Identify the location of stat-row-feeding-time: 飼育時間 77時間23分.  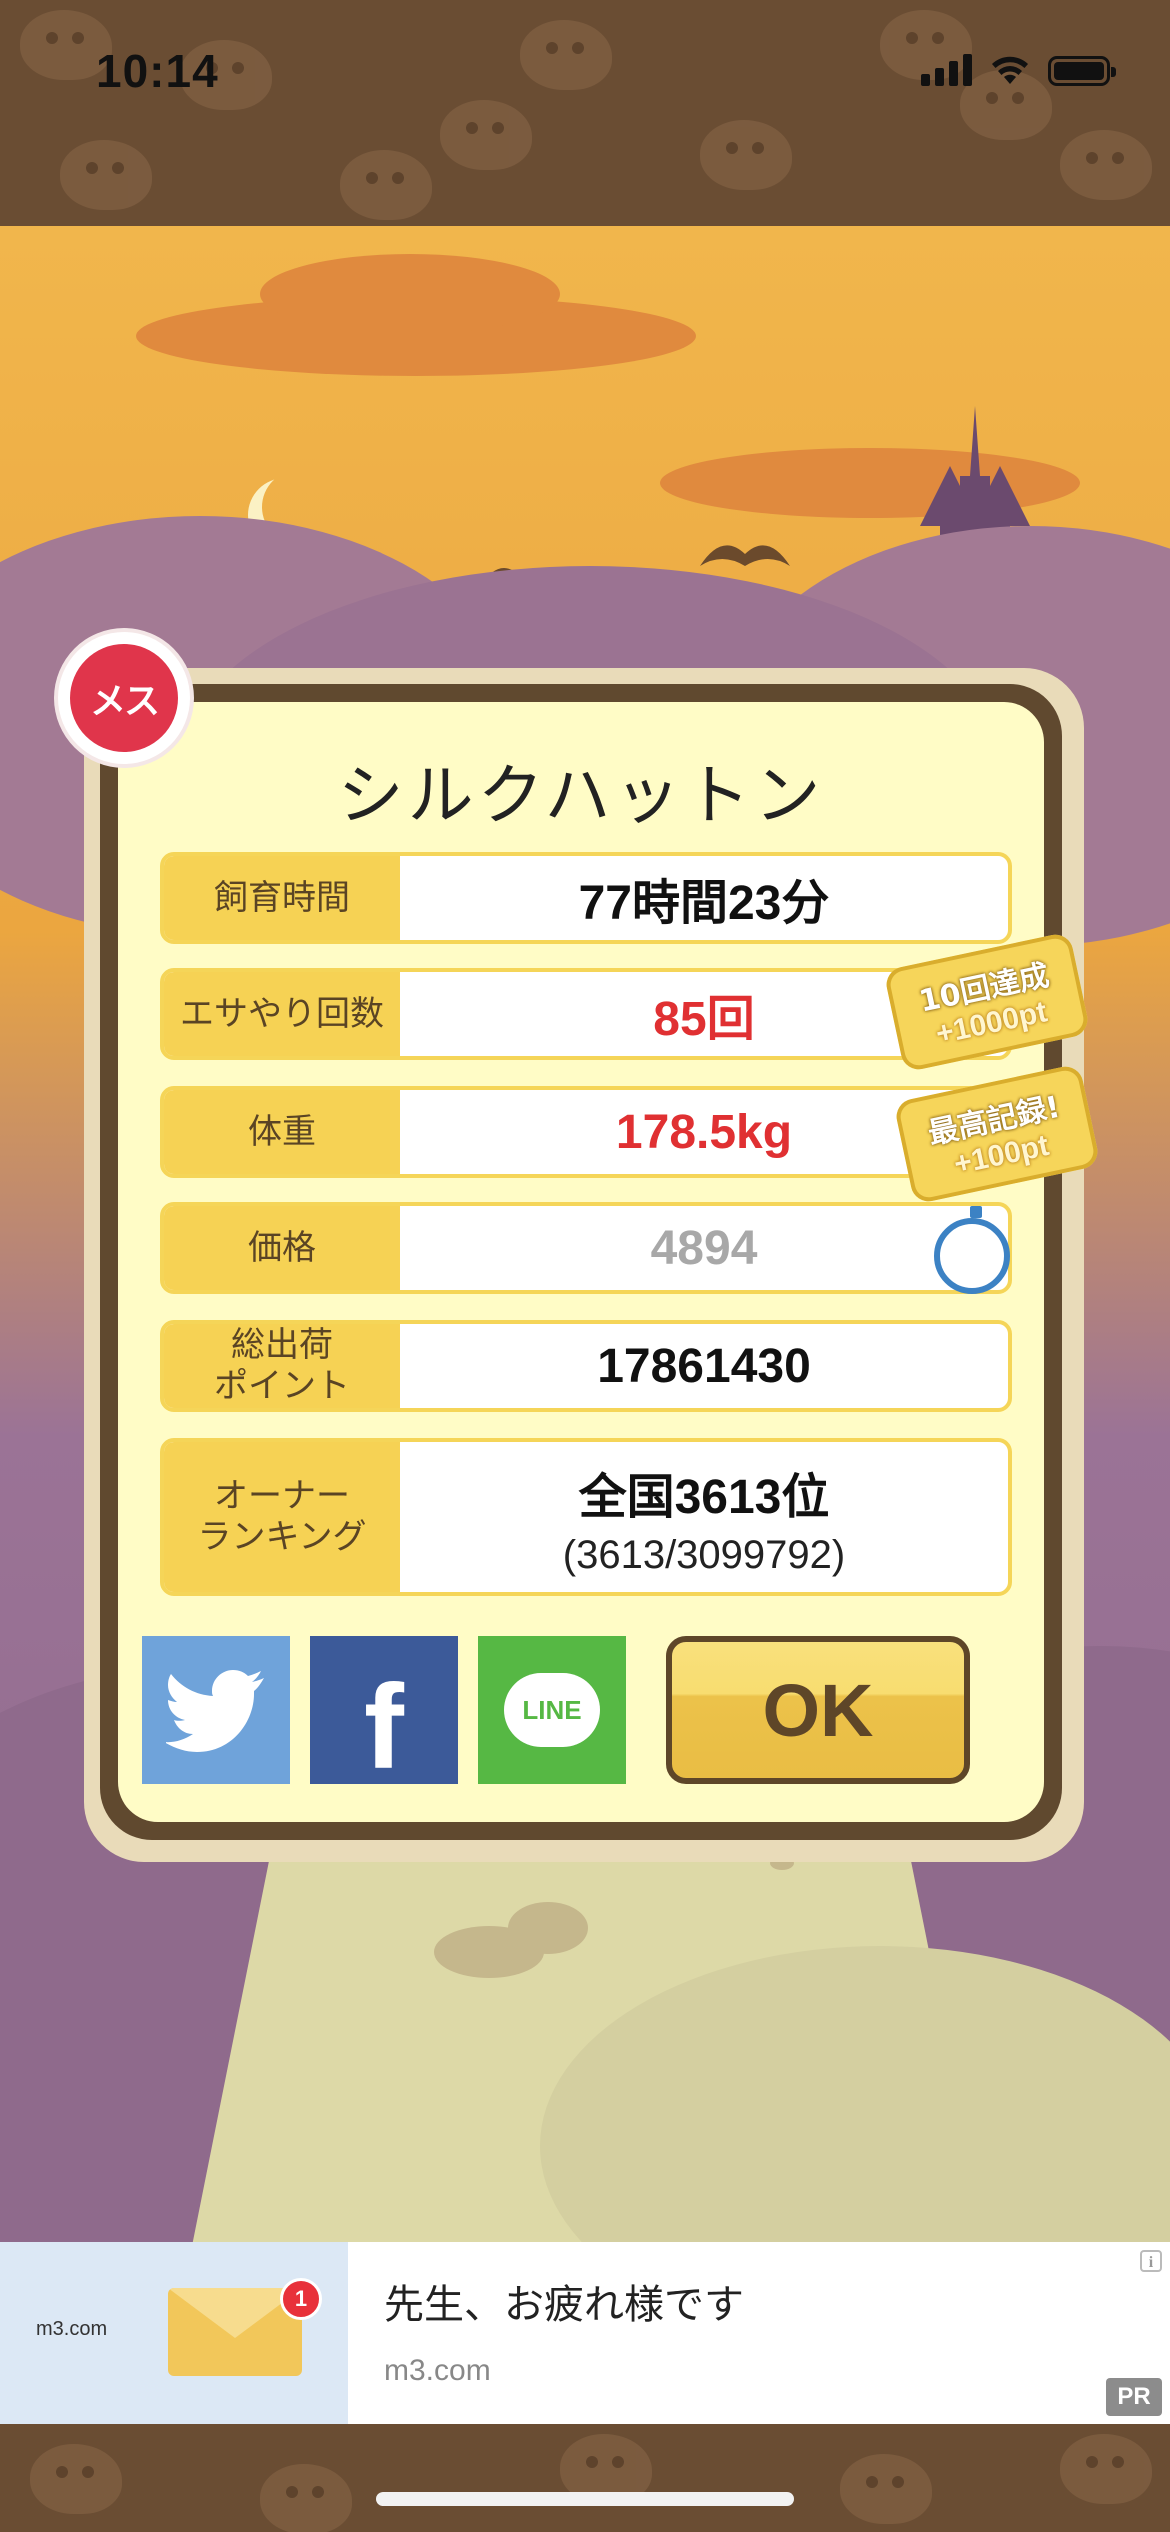
(586, 898).